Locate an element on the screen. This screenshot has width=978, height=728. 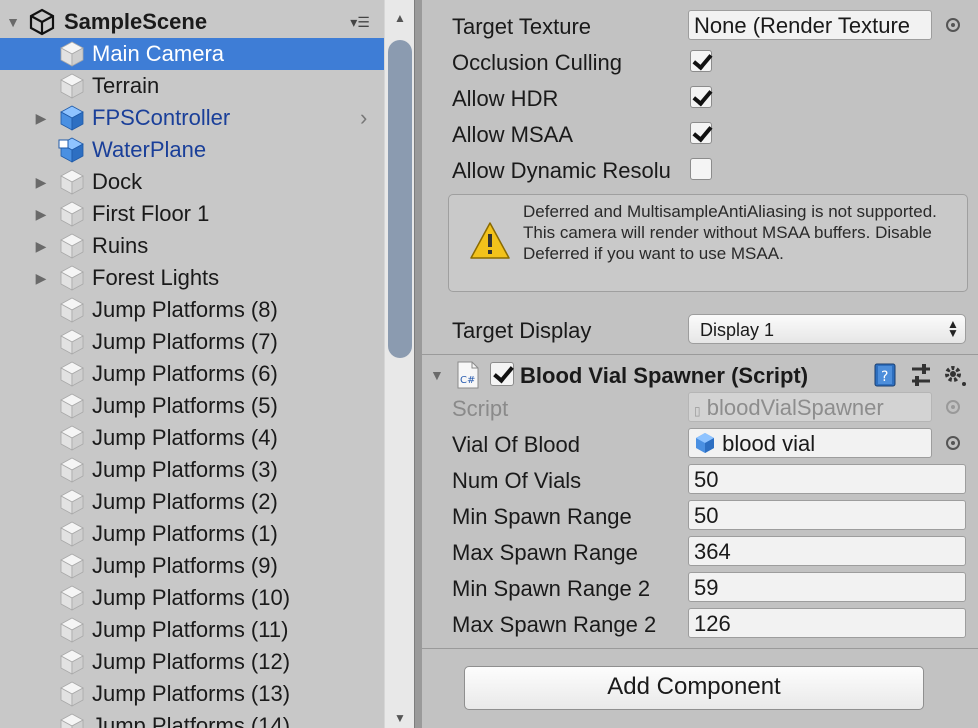
hierarchy-item: ▶ FPSController is located at coordinates (192, 118).